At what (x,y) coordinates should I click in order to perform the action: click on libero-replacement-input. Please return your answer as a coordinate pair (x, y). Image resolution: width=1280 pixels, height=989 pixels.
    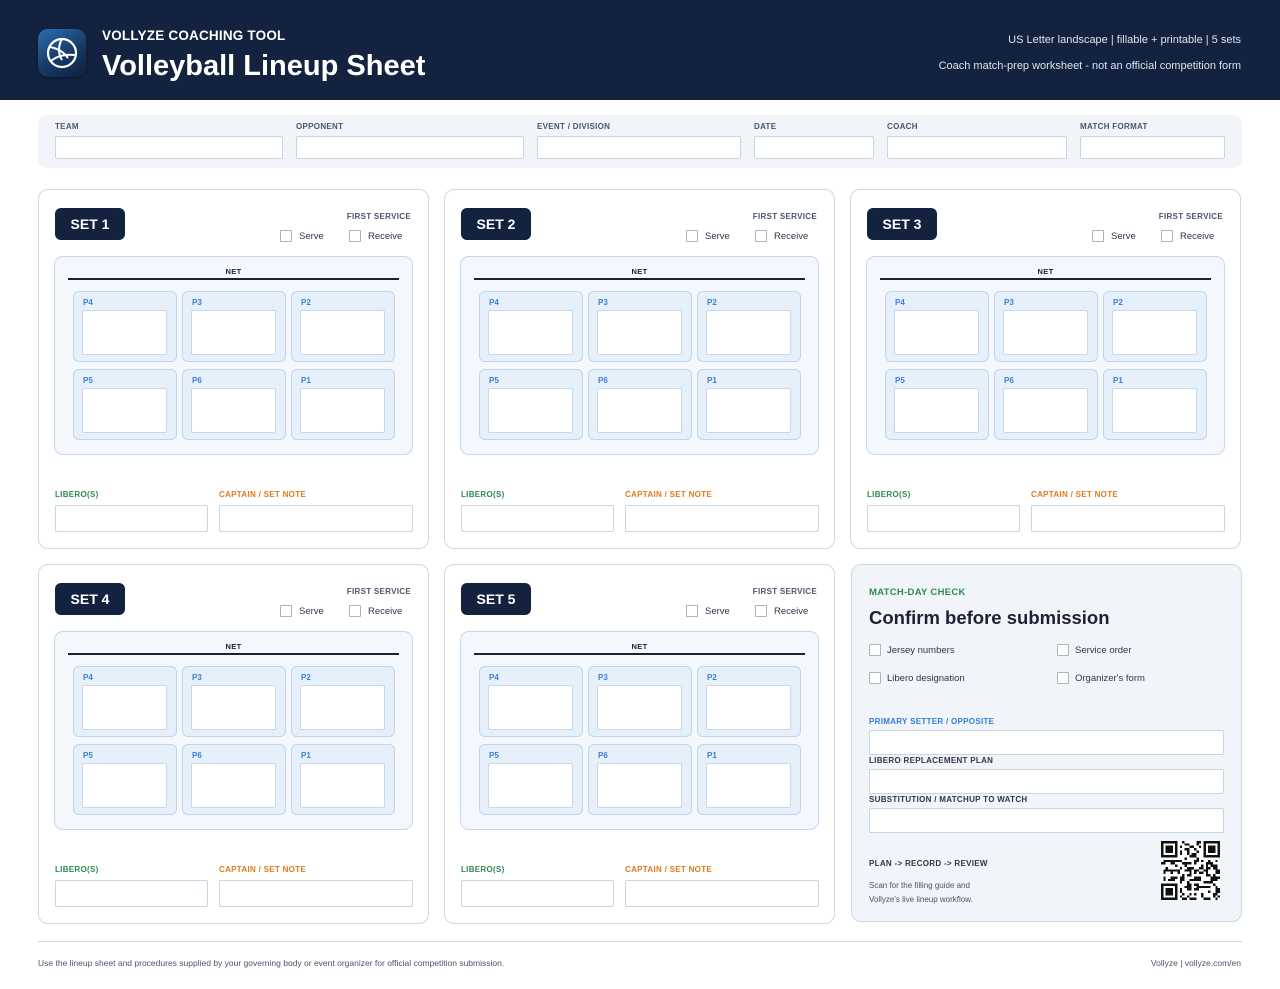
    Looking at the image, I should click on (1046, 781).